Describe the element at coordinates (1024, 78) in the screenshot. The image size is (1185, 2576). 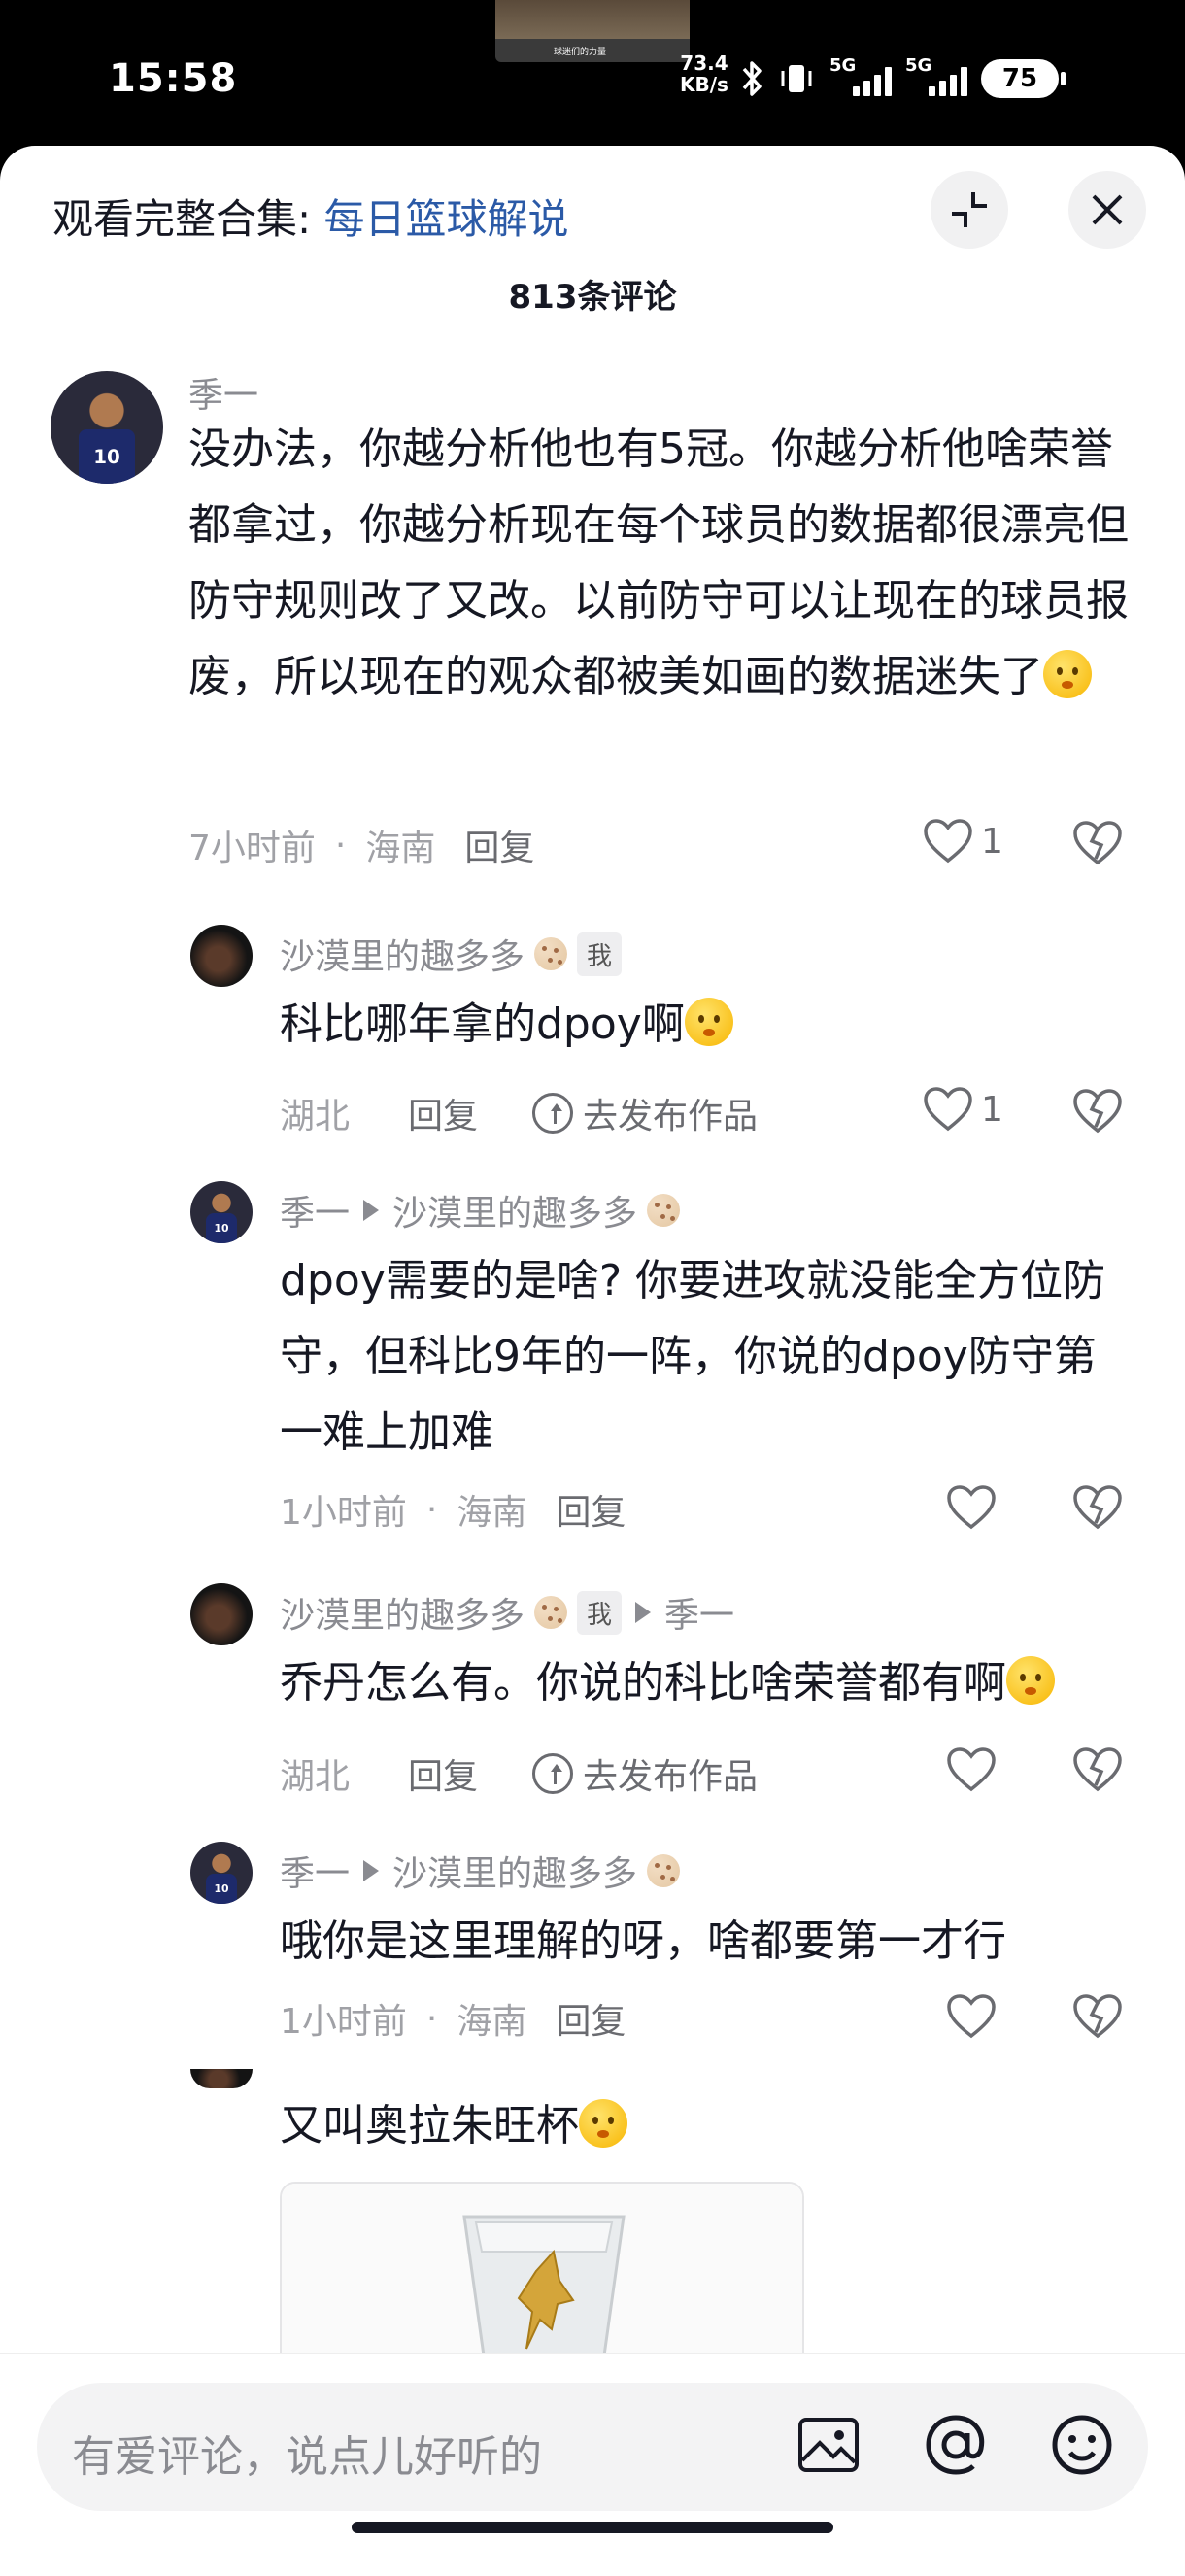
I see `battery-level: 75` at that location.